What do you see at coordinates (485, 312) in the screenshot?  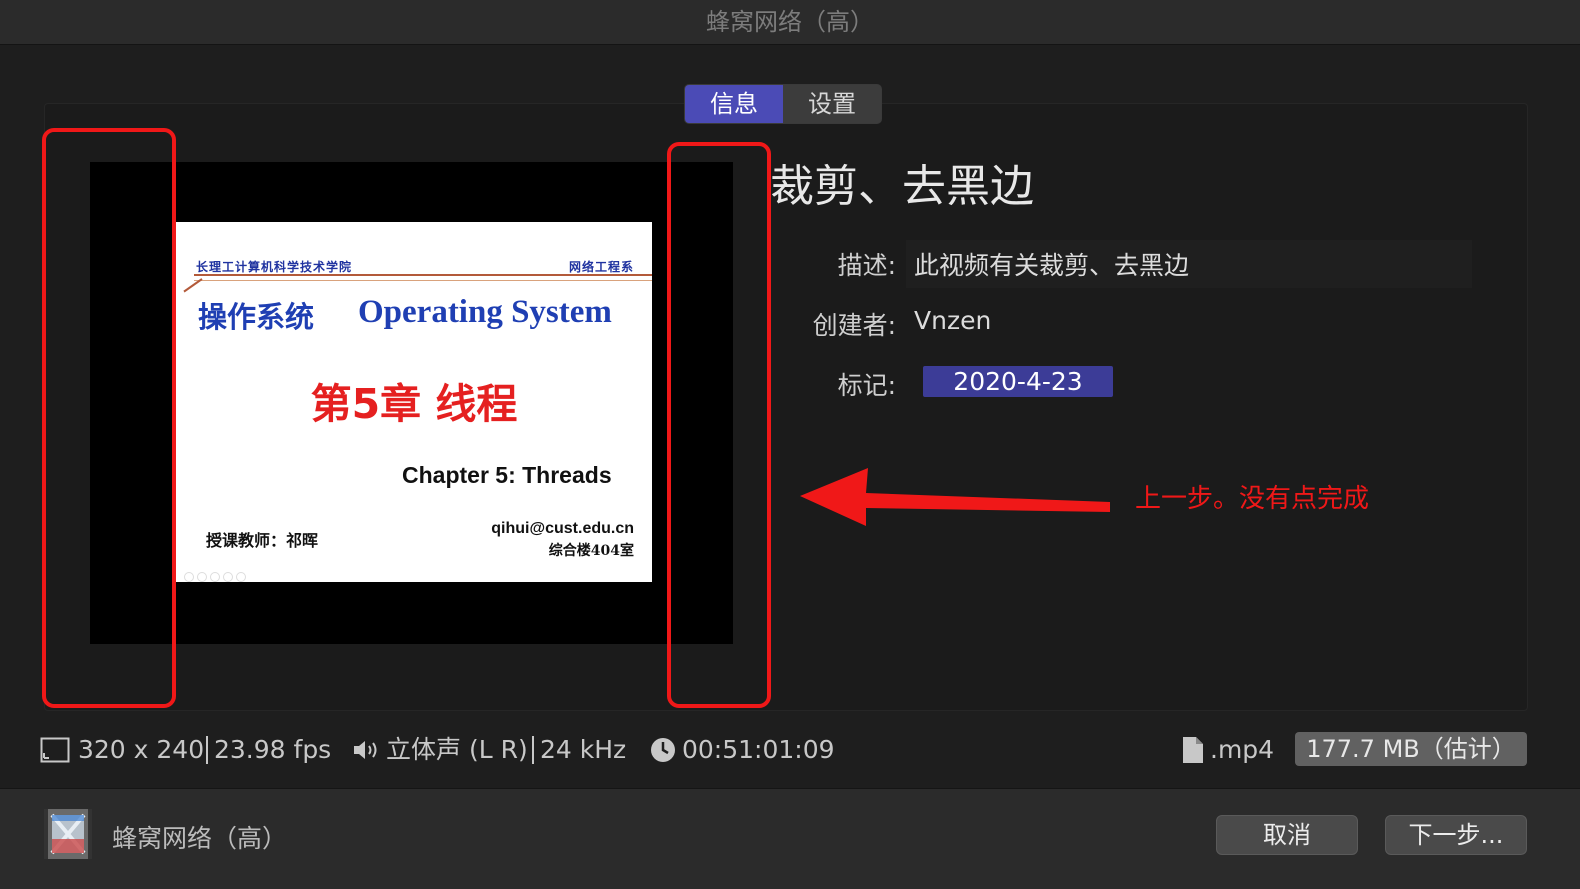 I see `slide-title-en: Operating System` at bounding box center [485, 312].